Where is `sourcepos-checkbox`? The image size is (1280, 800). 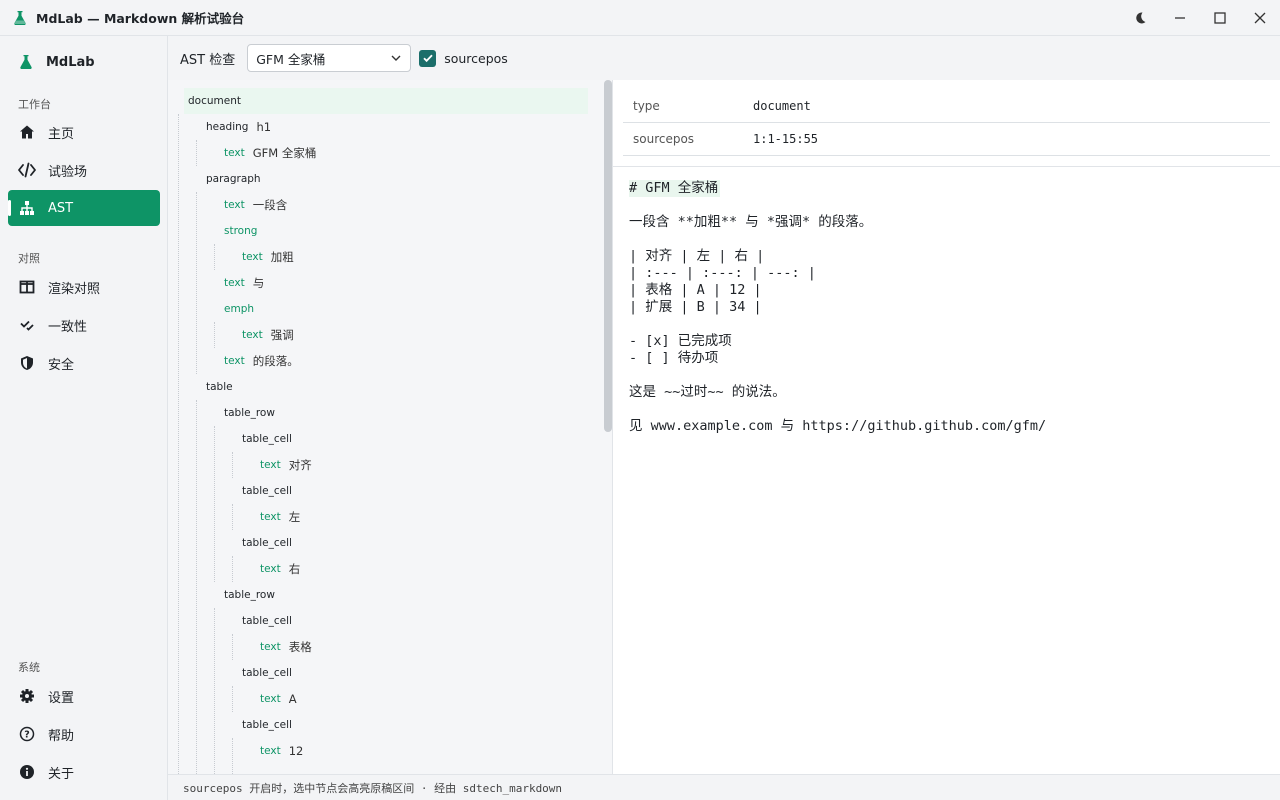
sourcepos-checkbox is located at coordinates (428, 58).